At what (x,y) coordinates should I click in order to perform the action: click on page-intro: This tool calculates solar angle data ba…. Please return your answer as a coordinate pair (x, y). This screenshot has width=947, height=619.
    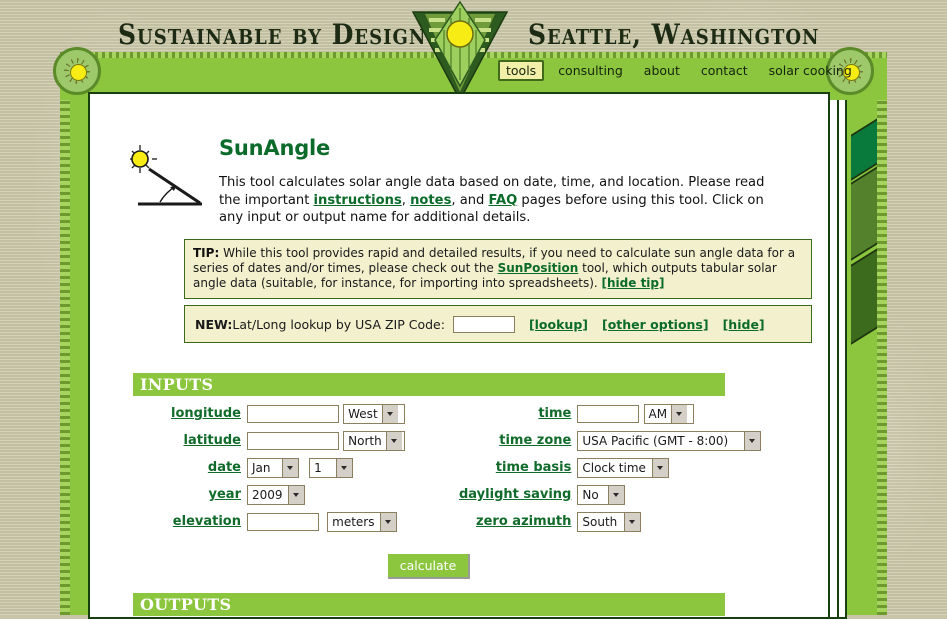
    Looking at the image, I should click on (499, 200).